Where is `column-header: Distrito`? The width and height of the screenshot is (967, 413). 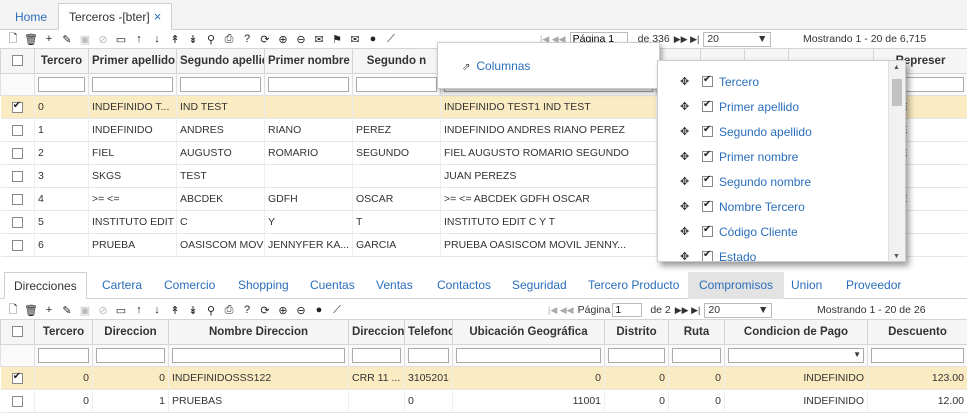
column-header: Distrito is located at coordinates (636, 332).